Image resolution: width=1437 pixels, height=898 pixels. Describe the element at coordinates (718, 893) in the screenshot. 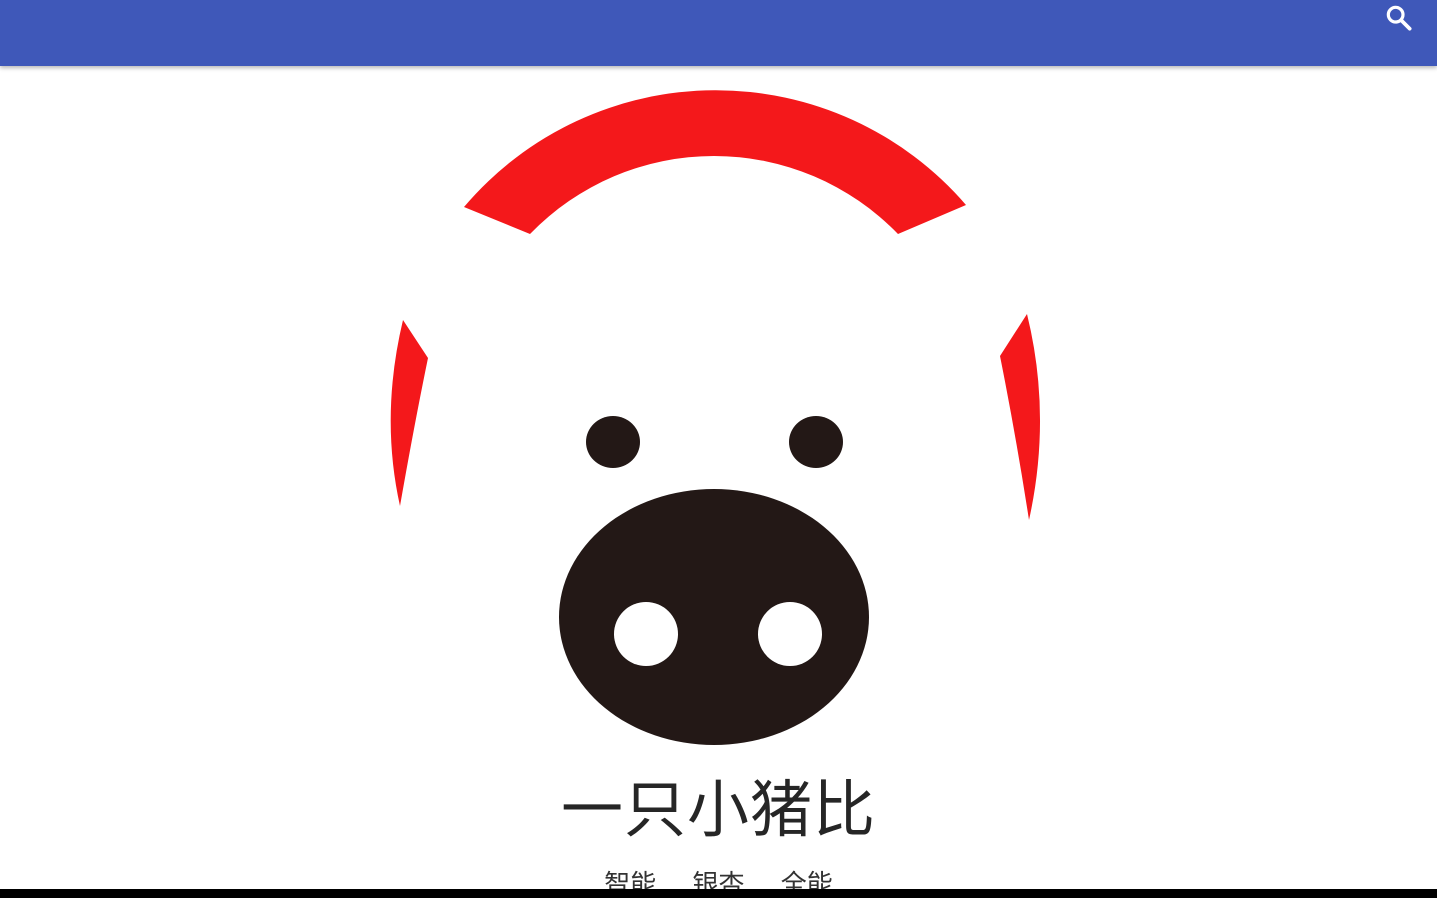

I see `system-navigation-bar` at that location.